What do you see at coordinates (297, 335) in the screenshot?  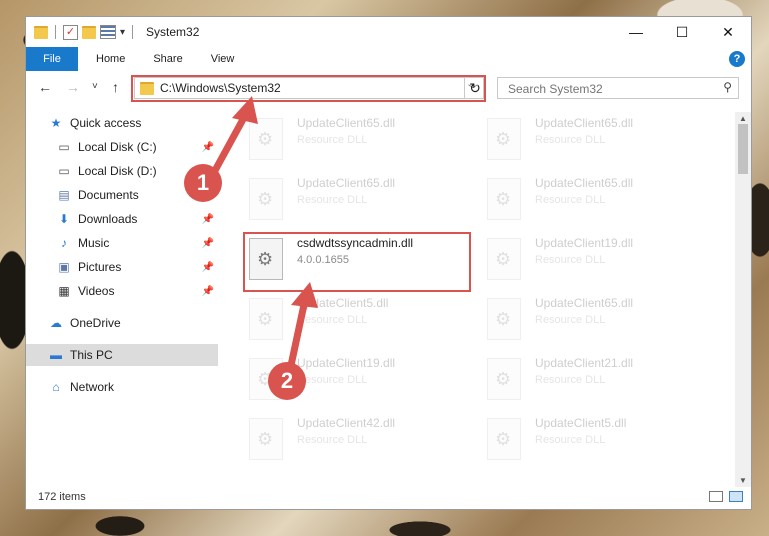 I see `arrow-two-shaft` at bounding box center [297, 335].